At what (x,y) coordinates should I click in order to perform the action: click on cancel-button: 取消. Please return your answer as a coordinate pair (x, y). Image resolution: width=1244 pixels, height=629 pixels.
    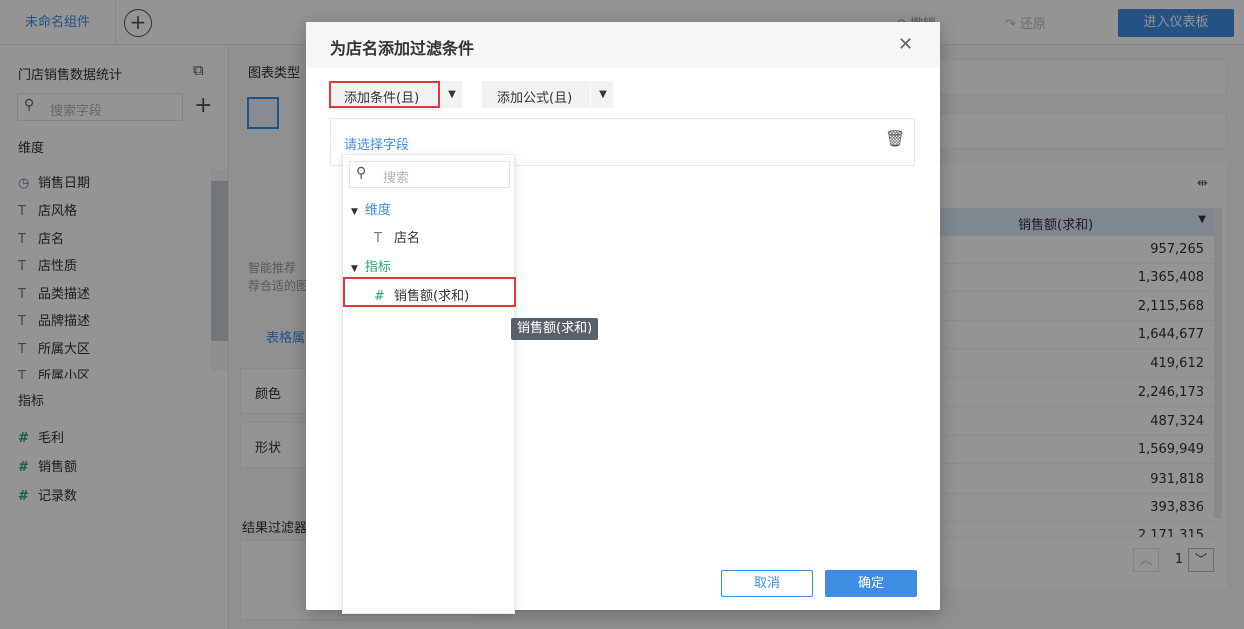
    Looking at the image, I should click on (767, 583).